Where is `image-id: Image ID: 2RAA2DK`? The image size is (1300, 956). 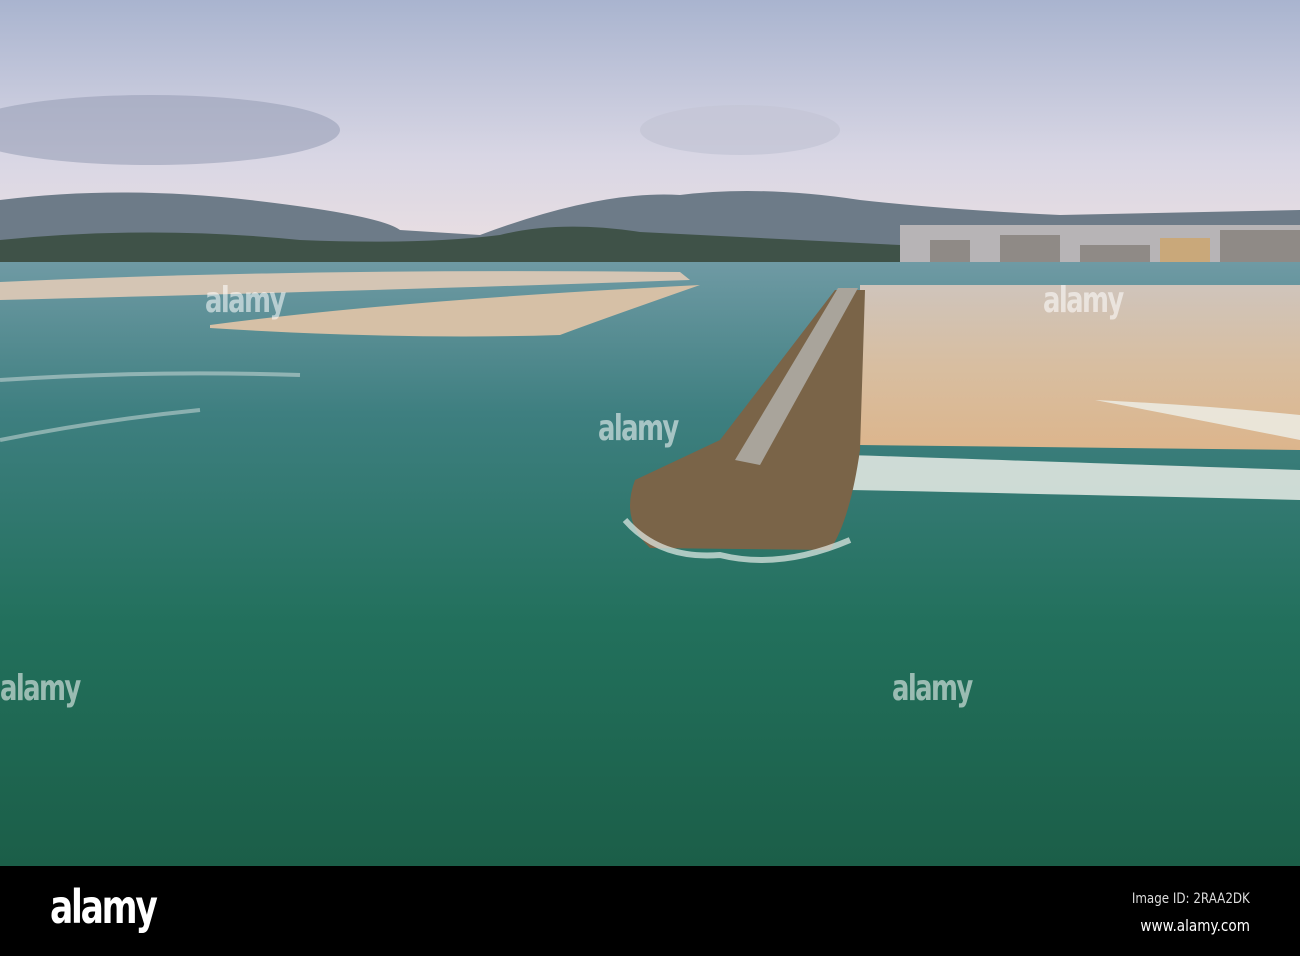 image-id: Image ID: 2RAA2DK is located at coordinates (1190, 899).